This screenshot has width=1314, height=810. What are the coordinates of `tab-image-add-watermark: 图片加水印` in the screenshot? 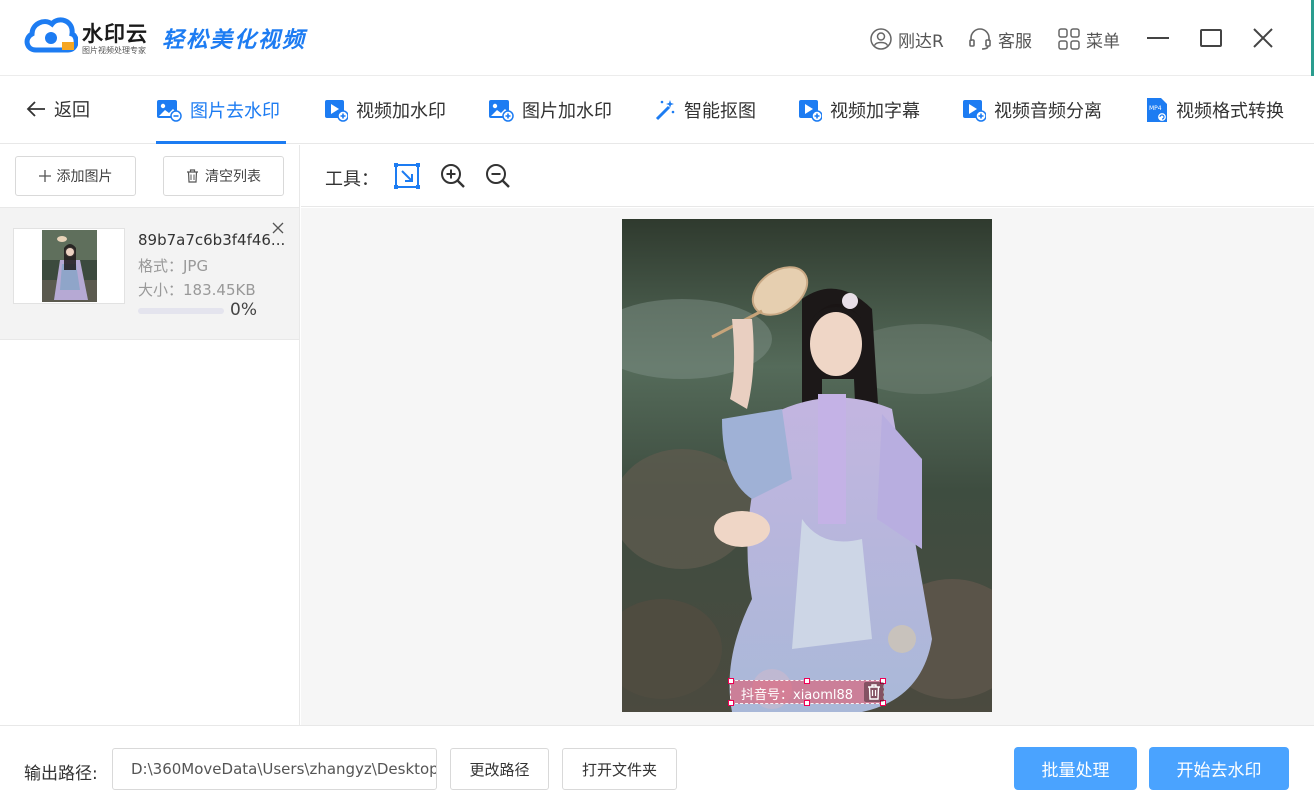 It's located at (550, 110).